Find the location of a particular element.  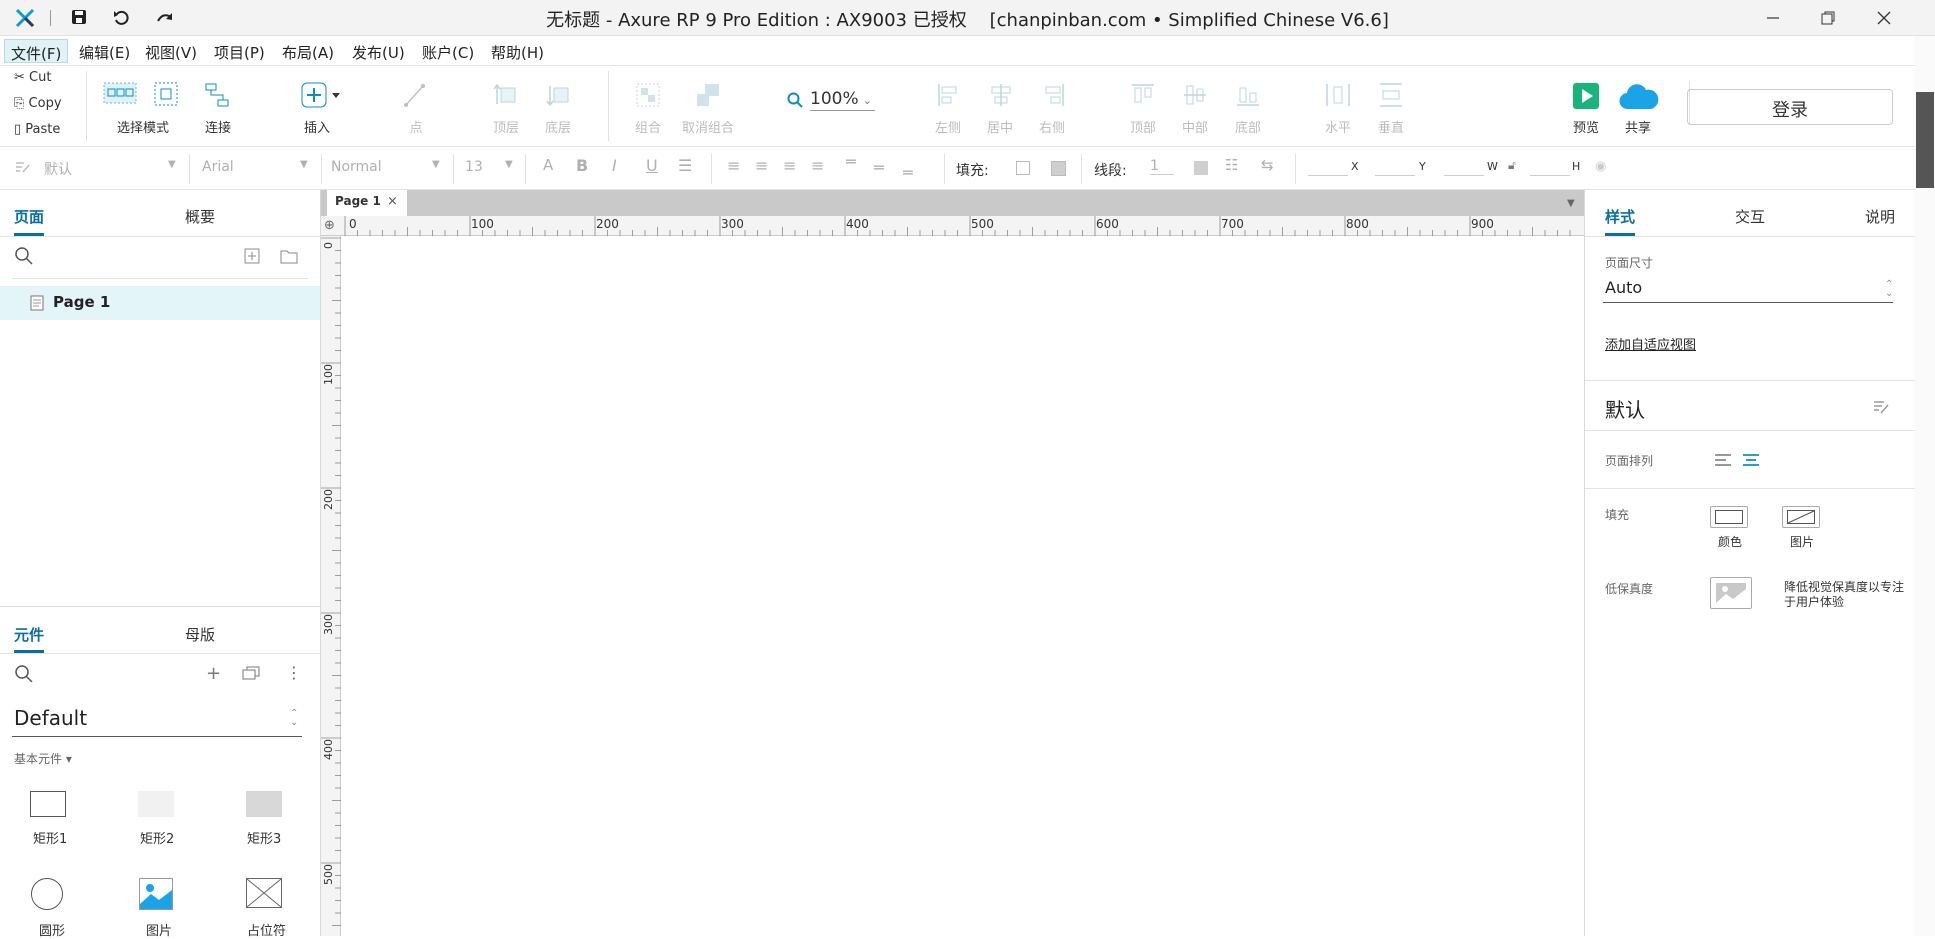

tab-pages: 页面 is located at coordinates (29, 216).